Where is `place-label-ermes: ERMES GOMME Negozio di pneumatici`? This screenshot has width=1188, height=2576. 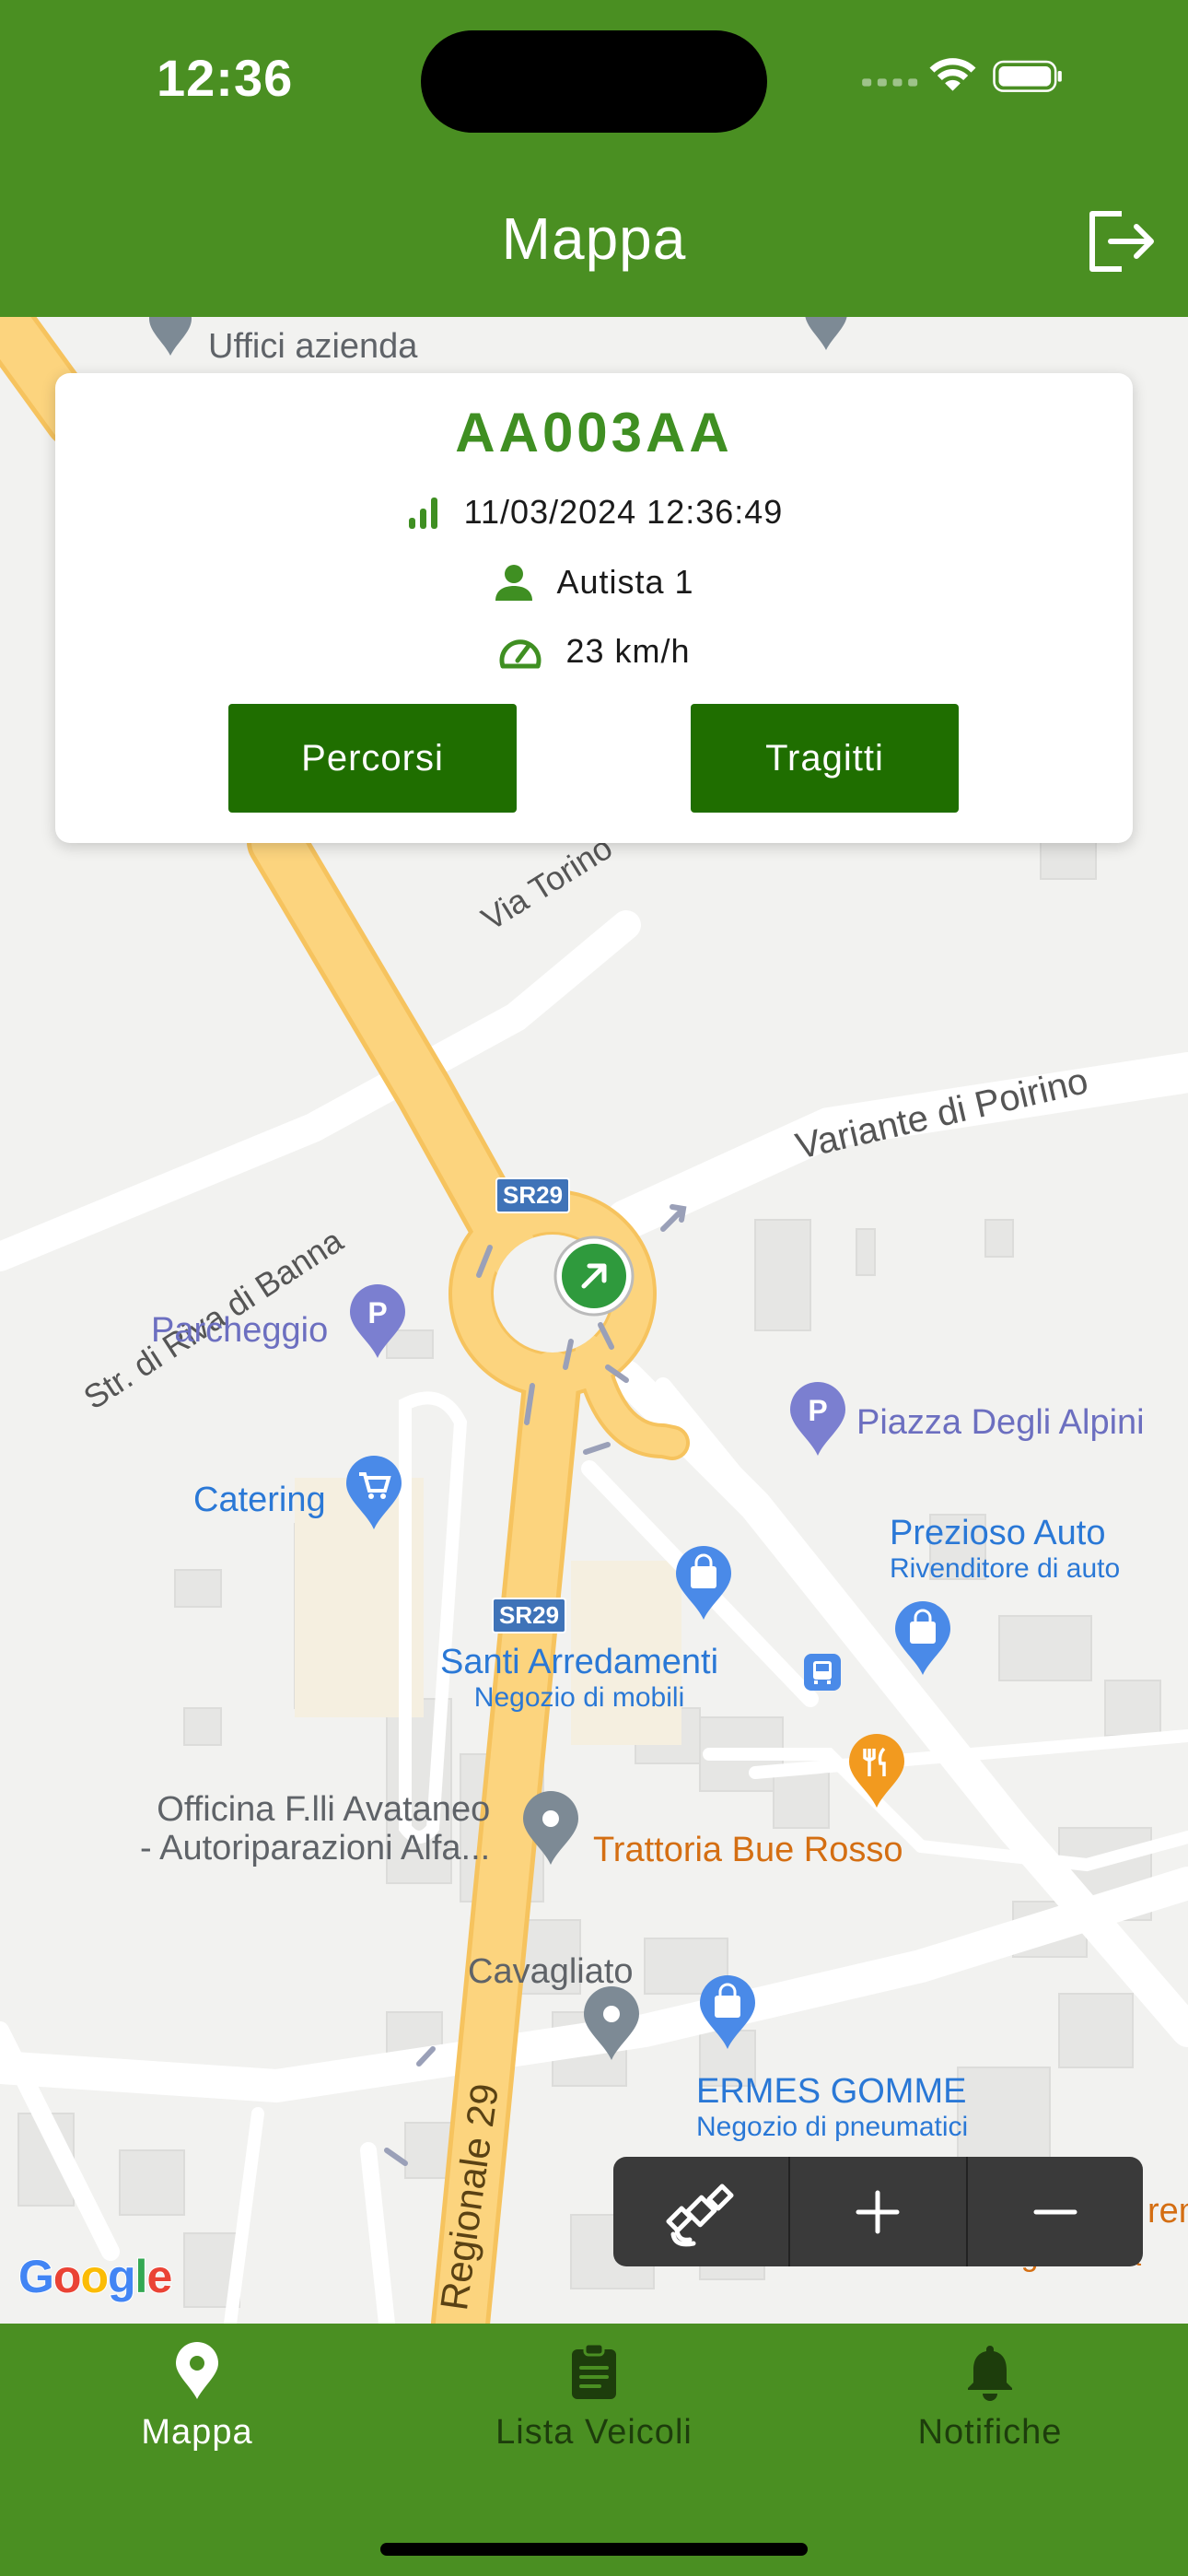
place-label-ermes: ERMES GOMME Negozio di pneumatici is located at coordinates (832, 2107).